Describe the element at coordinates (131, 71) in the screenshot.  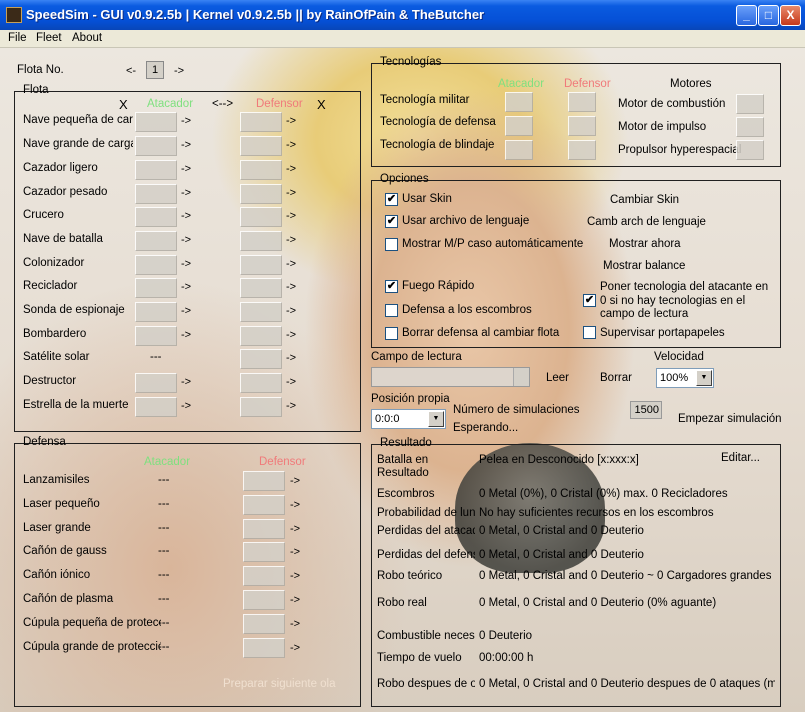
I see `prev-fleet-button: <-` at that location.